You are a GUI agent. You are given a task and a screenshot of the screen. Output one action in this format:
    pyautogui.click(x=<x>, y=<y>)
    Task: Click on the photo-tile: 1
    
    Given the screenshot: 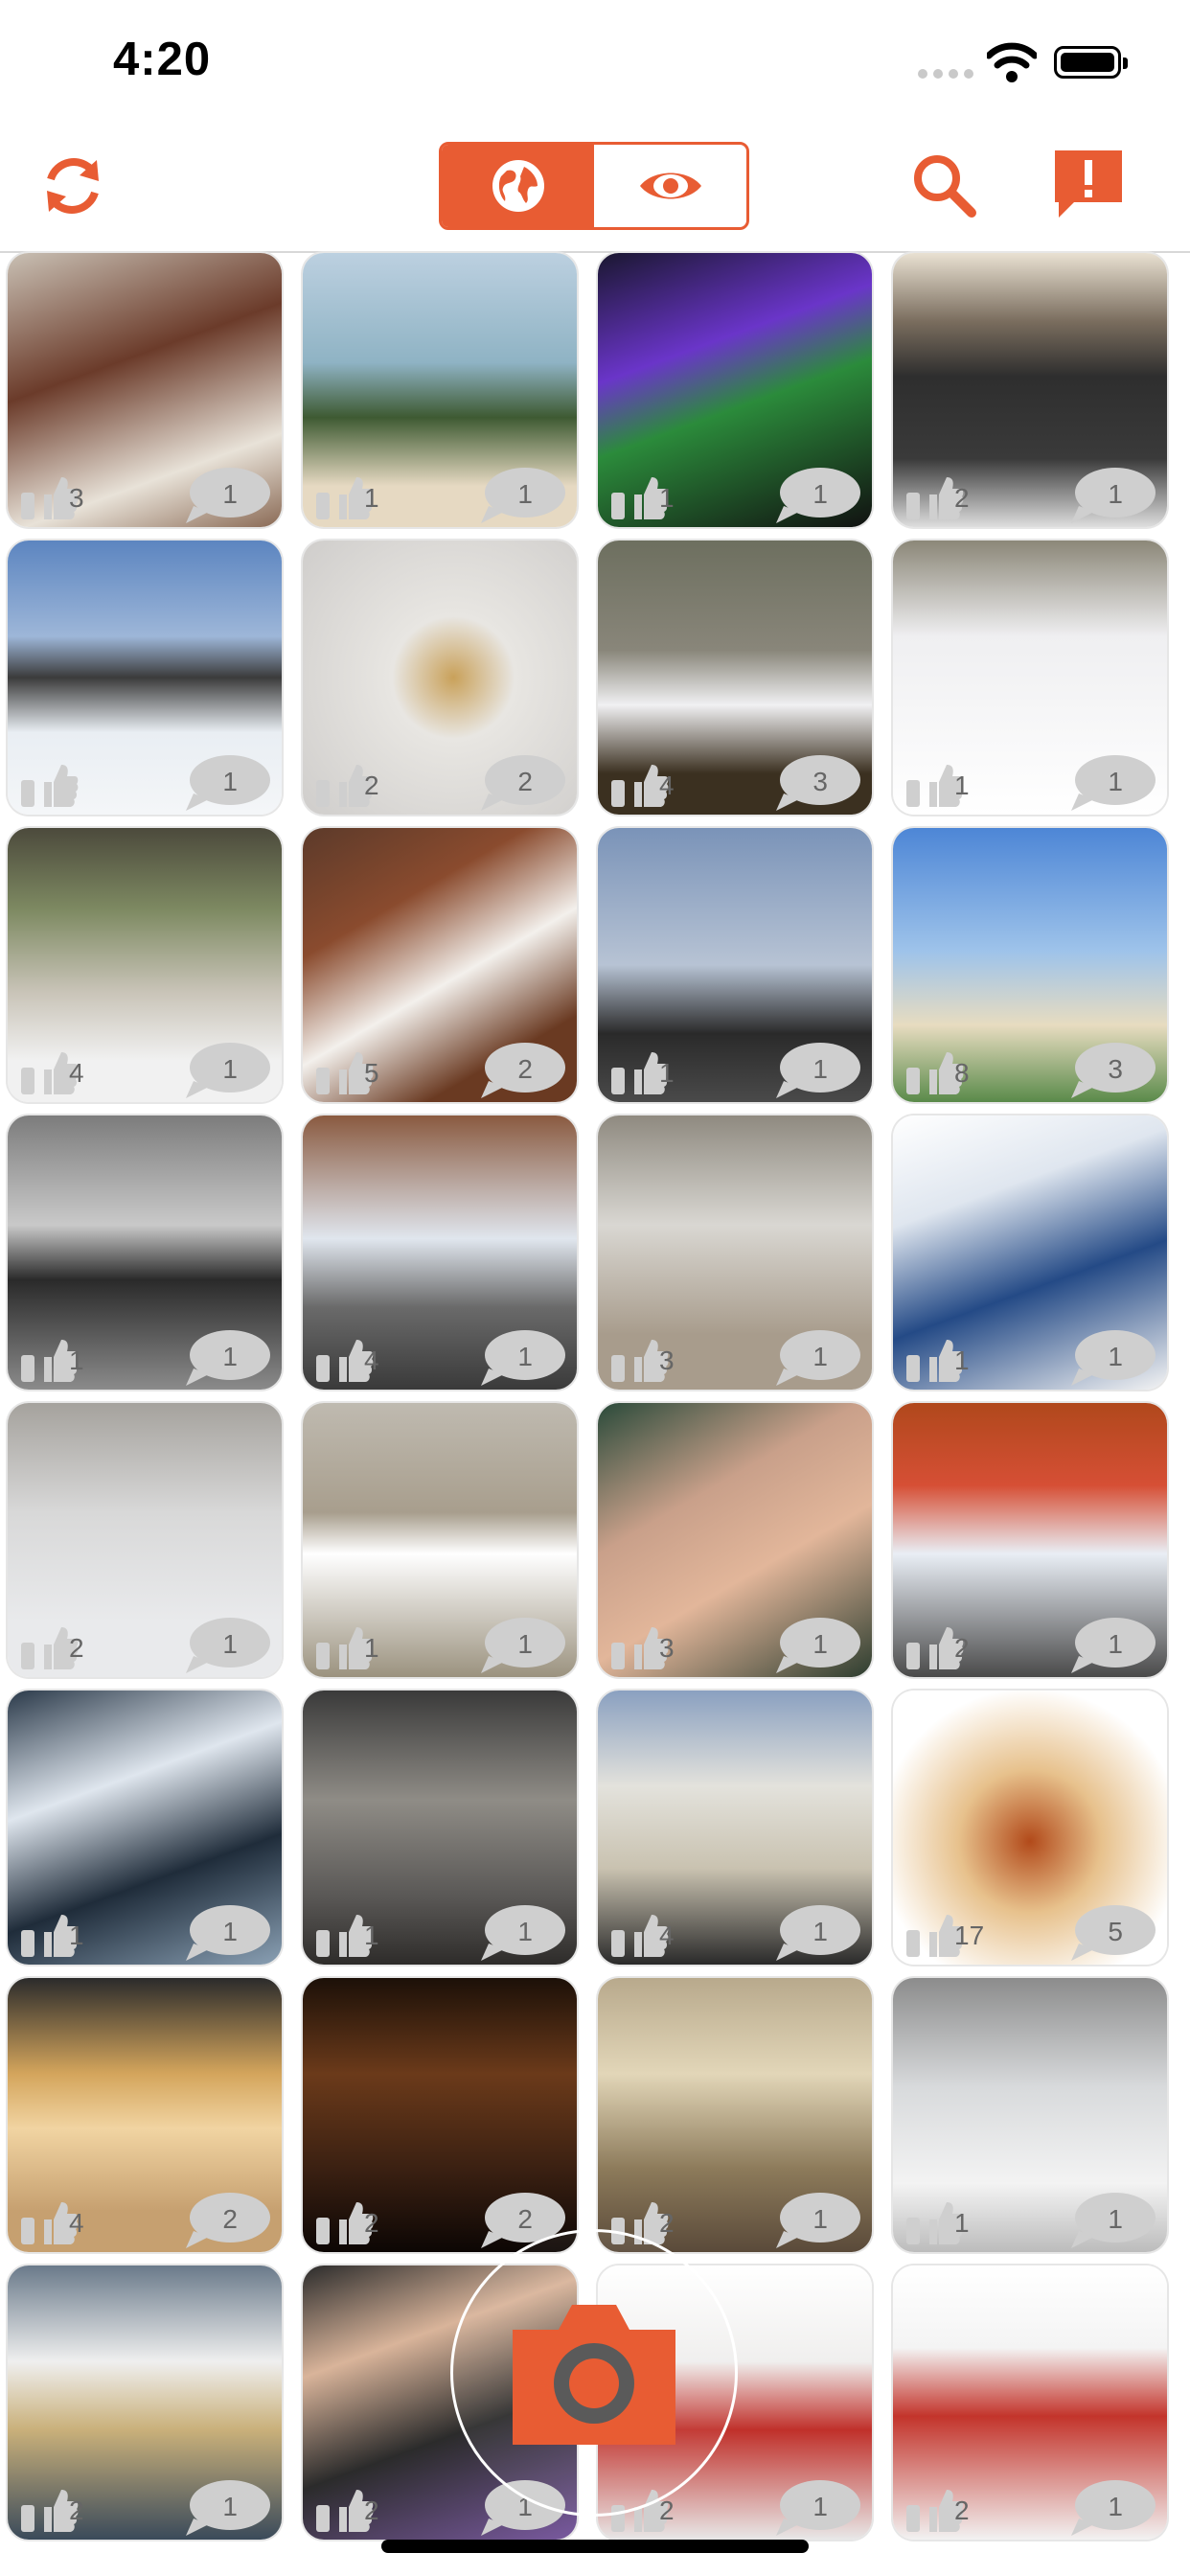 What is the action you would take?
    pyautogui.click(x=145, y=677)
    